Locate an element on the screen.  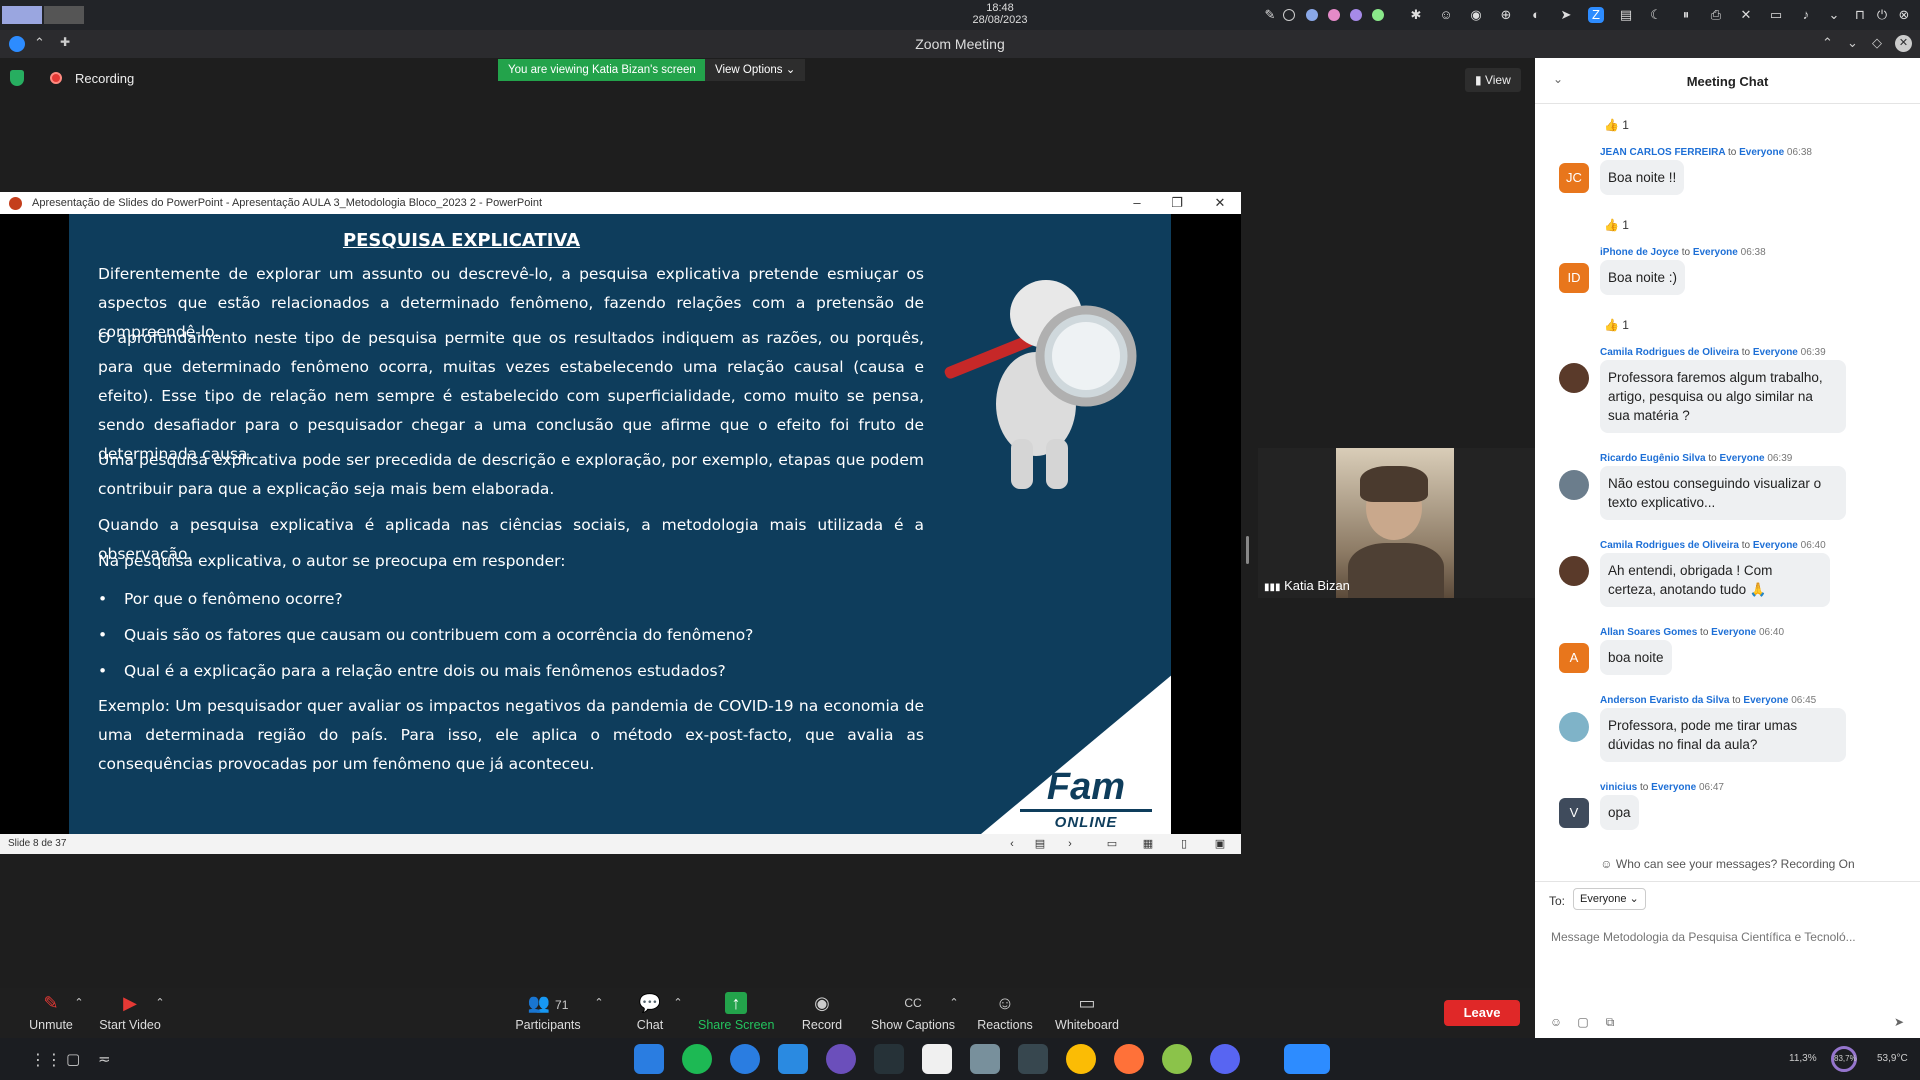
discord-tray-icon: ◉ is located at coordinates (1476, 15).